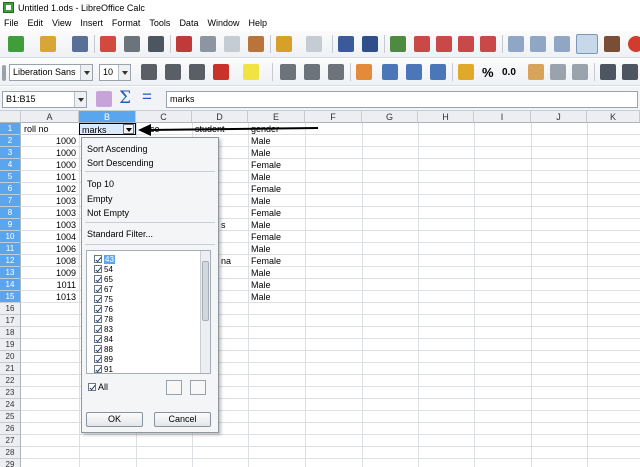 The height and width of the screenshot is (467, 640). What do you see at coordinates (612, 44) in the screenshot?
I see `insert-image-icon` at bounding box center [612, 44].